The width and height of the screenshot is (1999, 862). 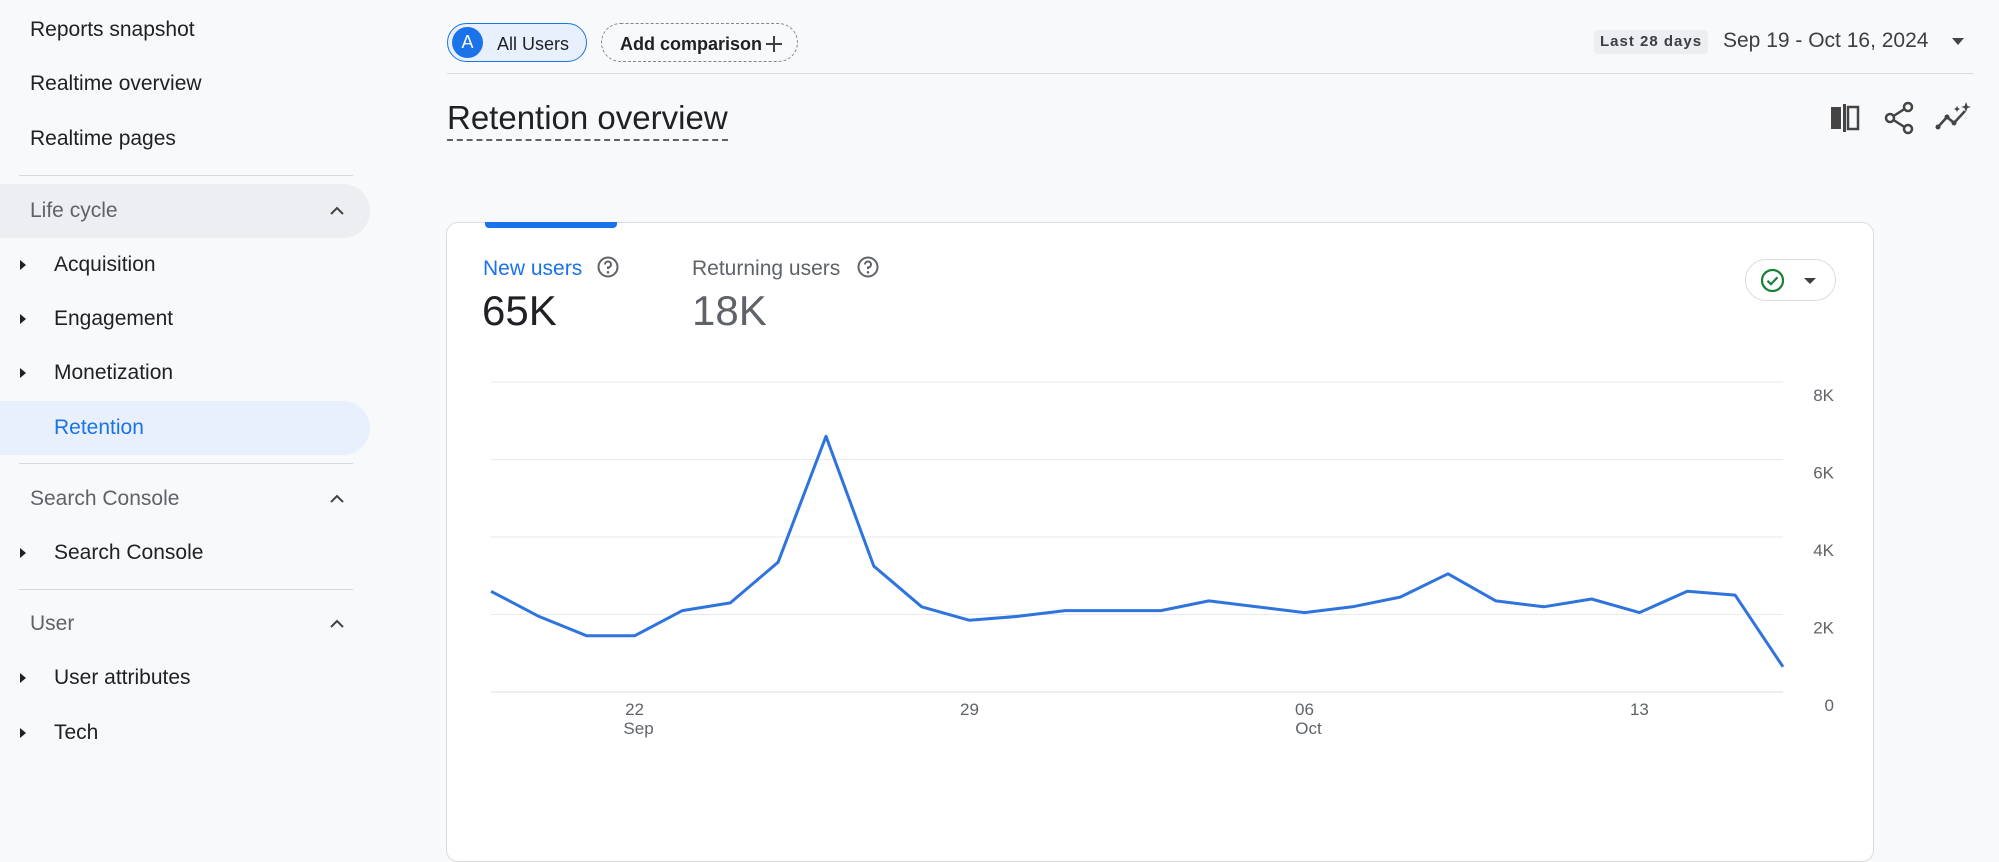 I want to click on y-tick-label: 0, so click(x=1829, y=705).